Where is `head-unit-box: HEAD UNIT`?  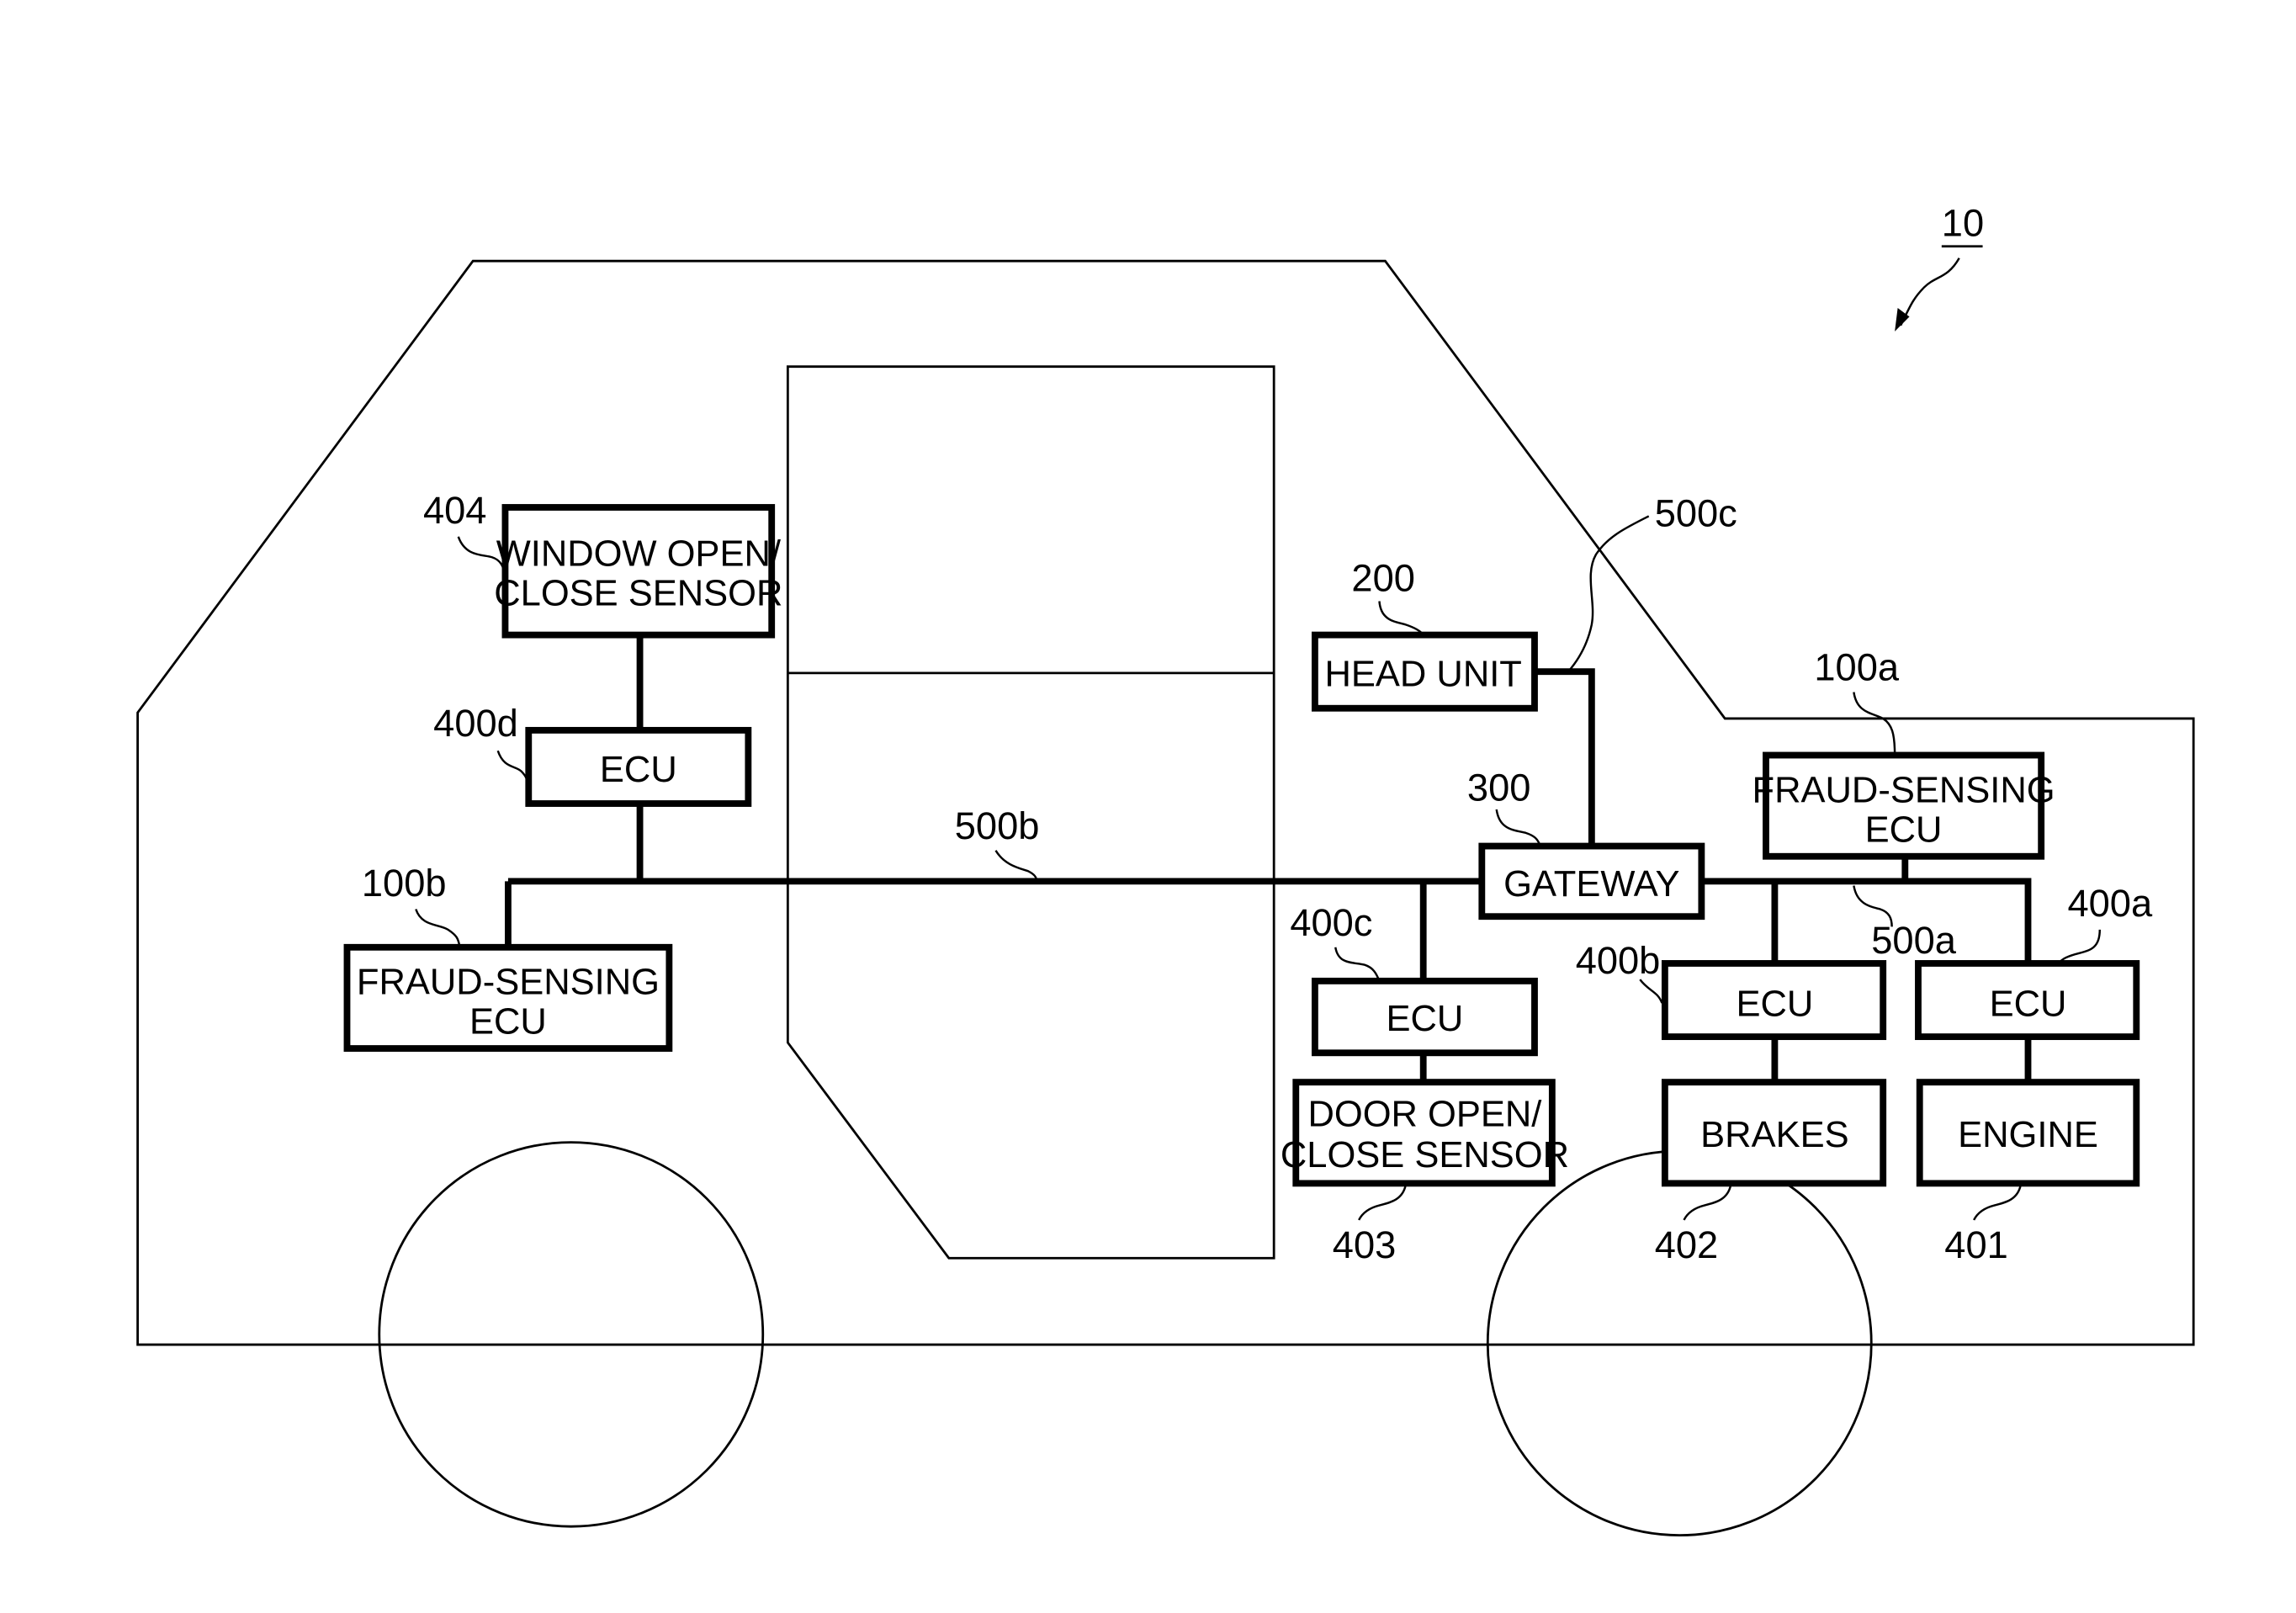
head-unit-box: HEAD UNIT is located at coordinates (1424, 671).